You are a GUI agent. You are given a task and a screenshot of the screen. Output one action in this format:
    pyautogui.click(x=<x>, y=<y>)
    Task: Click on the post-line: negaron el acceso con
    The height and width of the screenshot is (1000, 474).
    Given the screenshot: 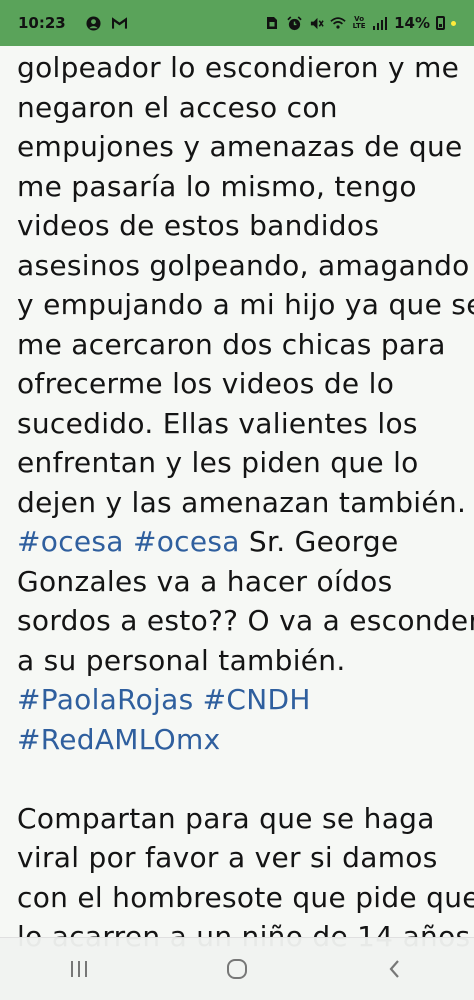 What is the action you would take?
    pyautogui.click(x=242, y=108)
    